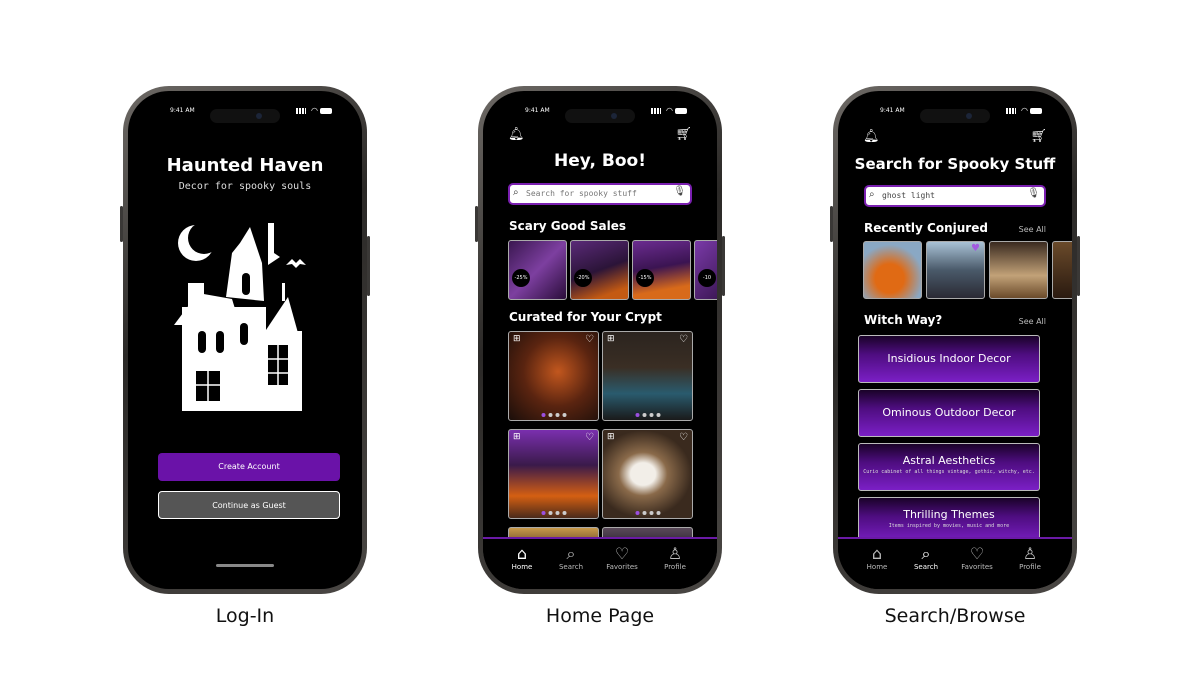 This screenshot has height=675, width=1200. I want to click on discount-badge: -15%, so click(645, 278).